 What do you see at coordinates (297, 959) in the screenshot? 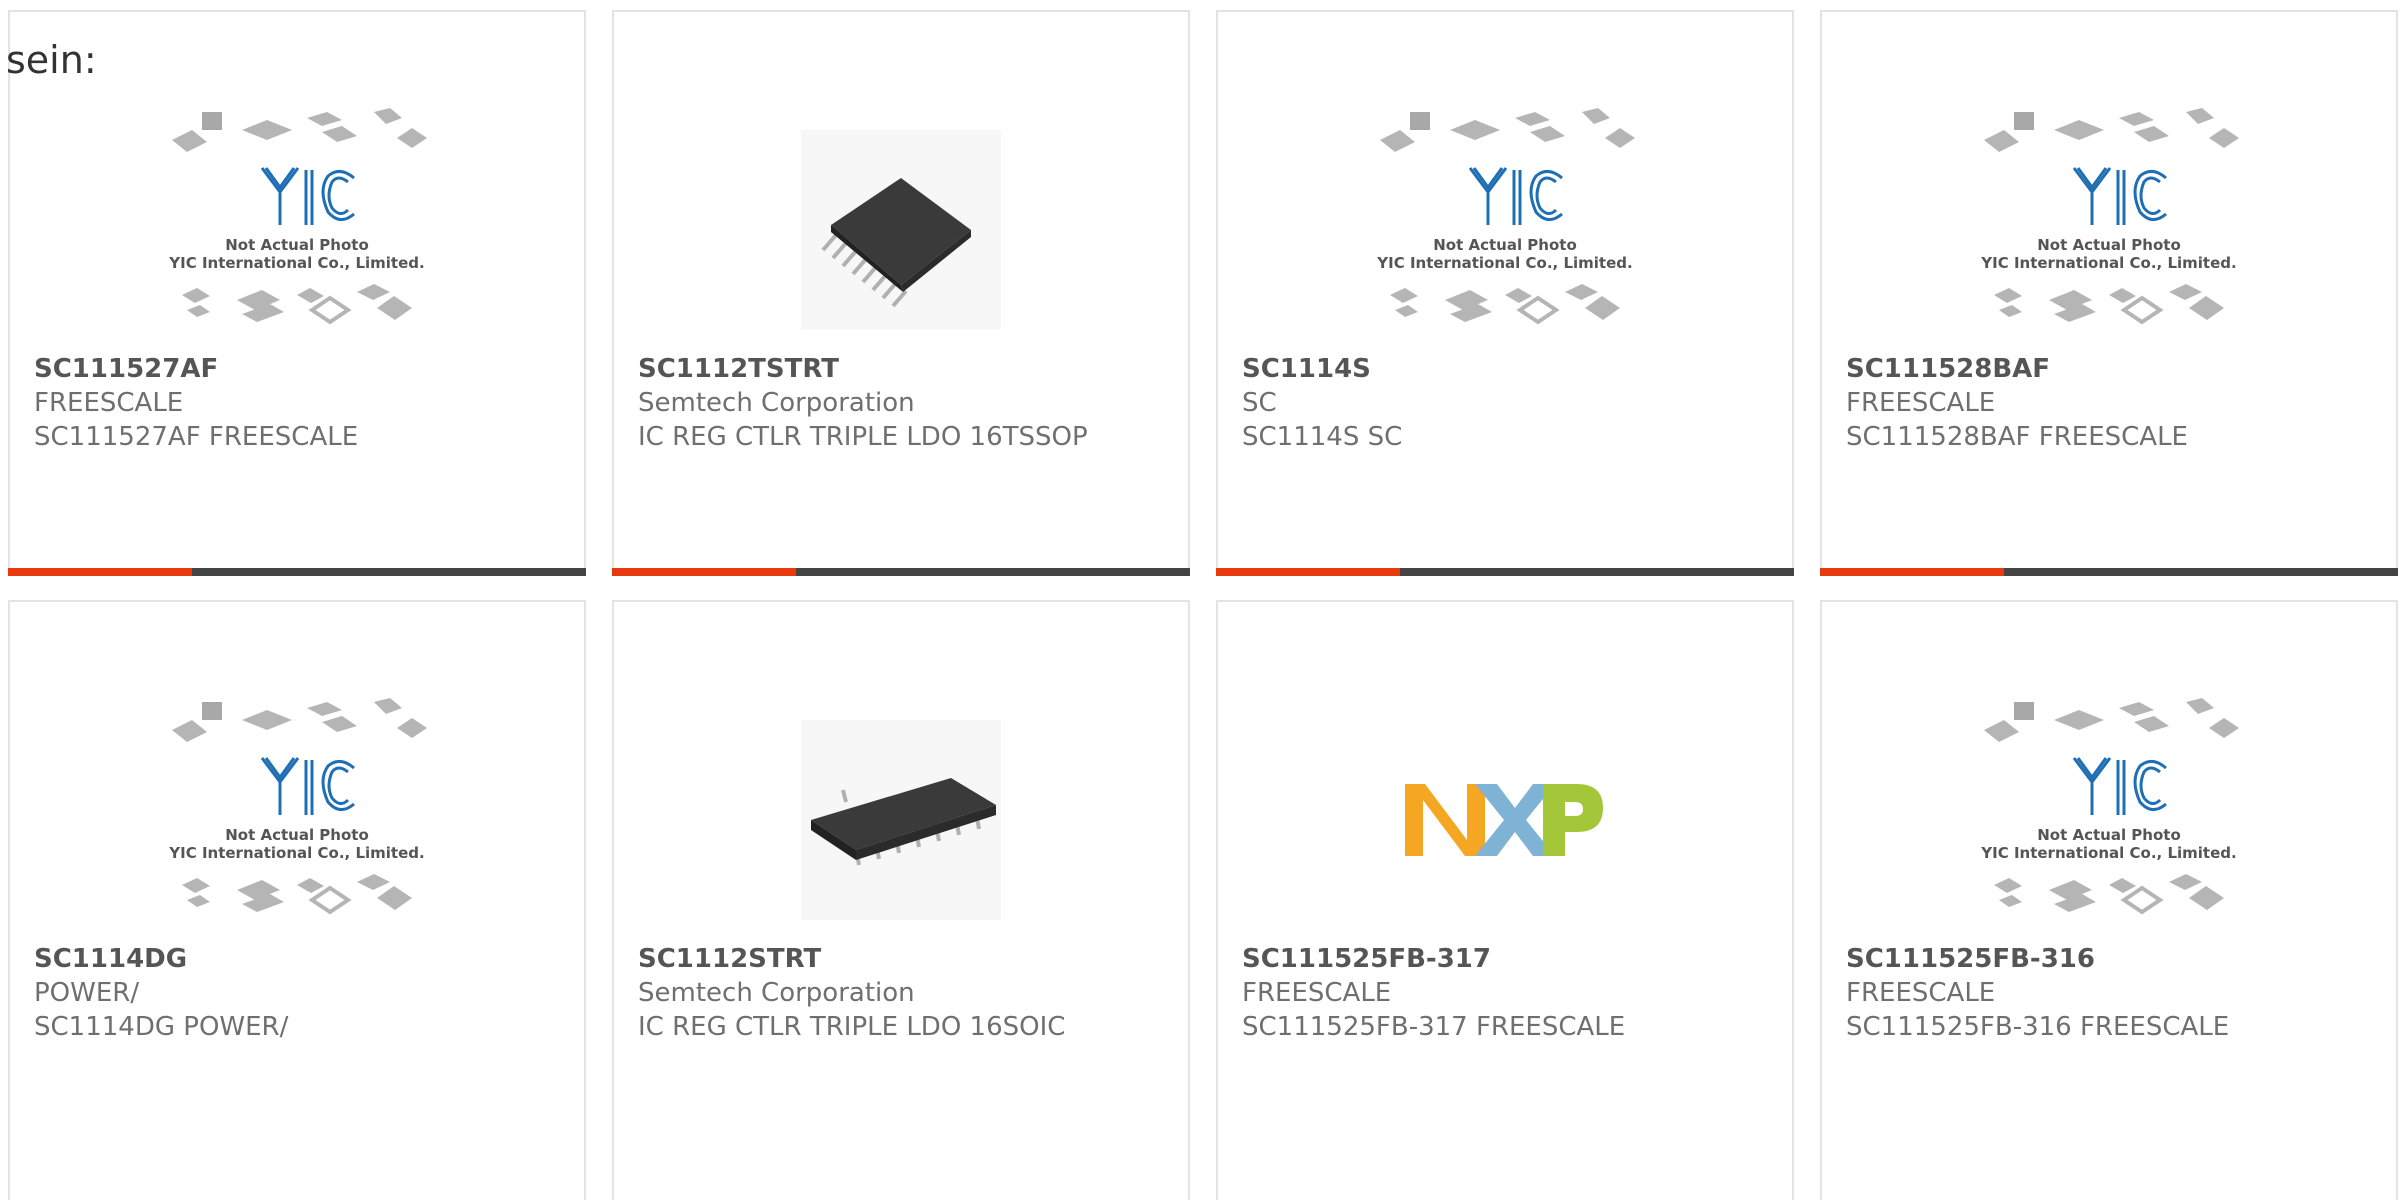
I see `part-number: SC1114DG` at bounding box center [297, 959].